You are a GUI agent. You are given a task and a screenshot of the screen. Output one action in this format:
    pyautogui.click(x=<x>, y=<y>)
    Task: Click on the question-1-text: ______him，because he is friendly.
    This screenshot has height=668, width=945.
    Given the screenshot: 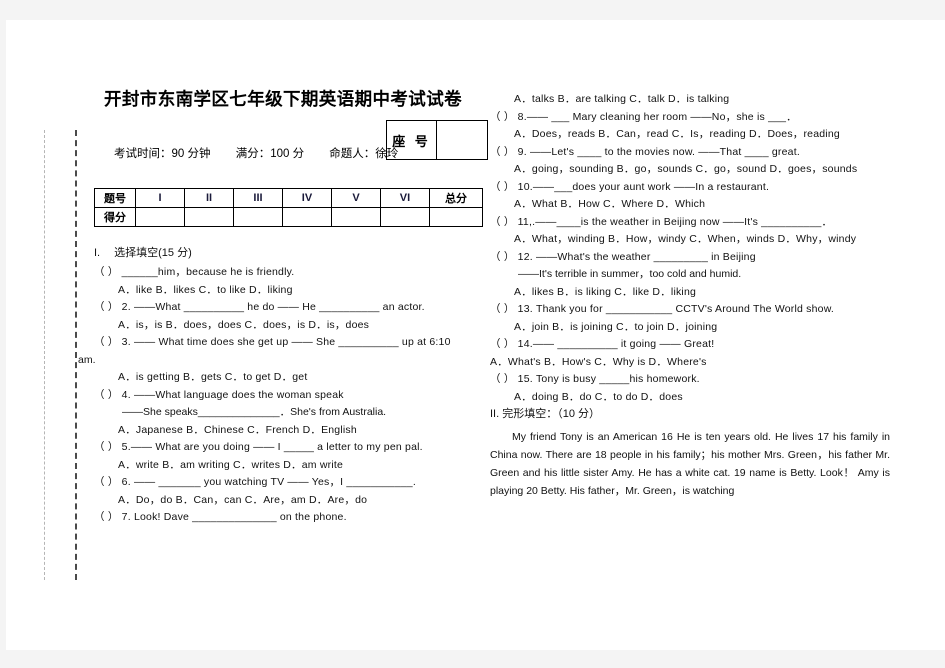 What is the action you would take?
    pyautogui.click(x=208, y=272)
    